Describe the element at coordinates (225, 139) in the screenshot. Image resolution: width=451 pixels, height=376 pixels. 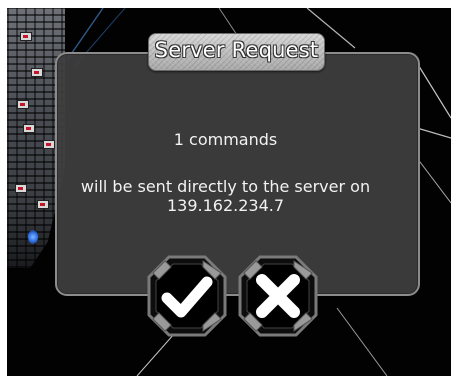
I see `command-count-text: 1 commands` at that location.